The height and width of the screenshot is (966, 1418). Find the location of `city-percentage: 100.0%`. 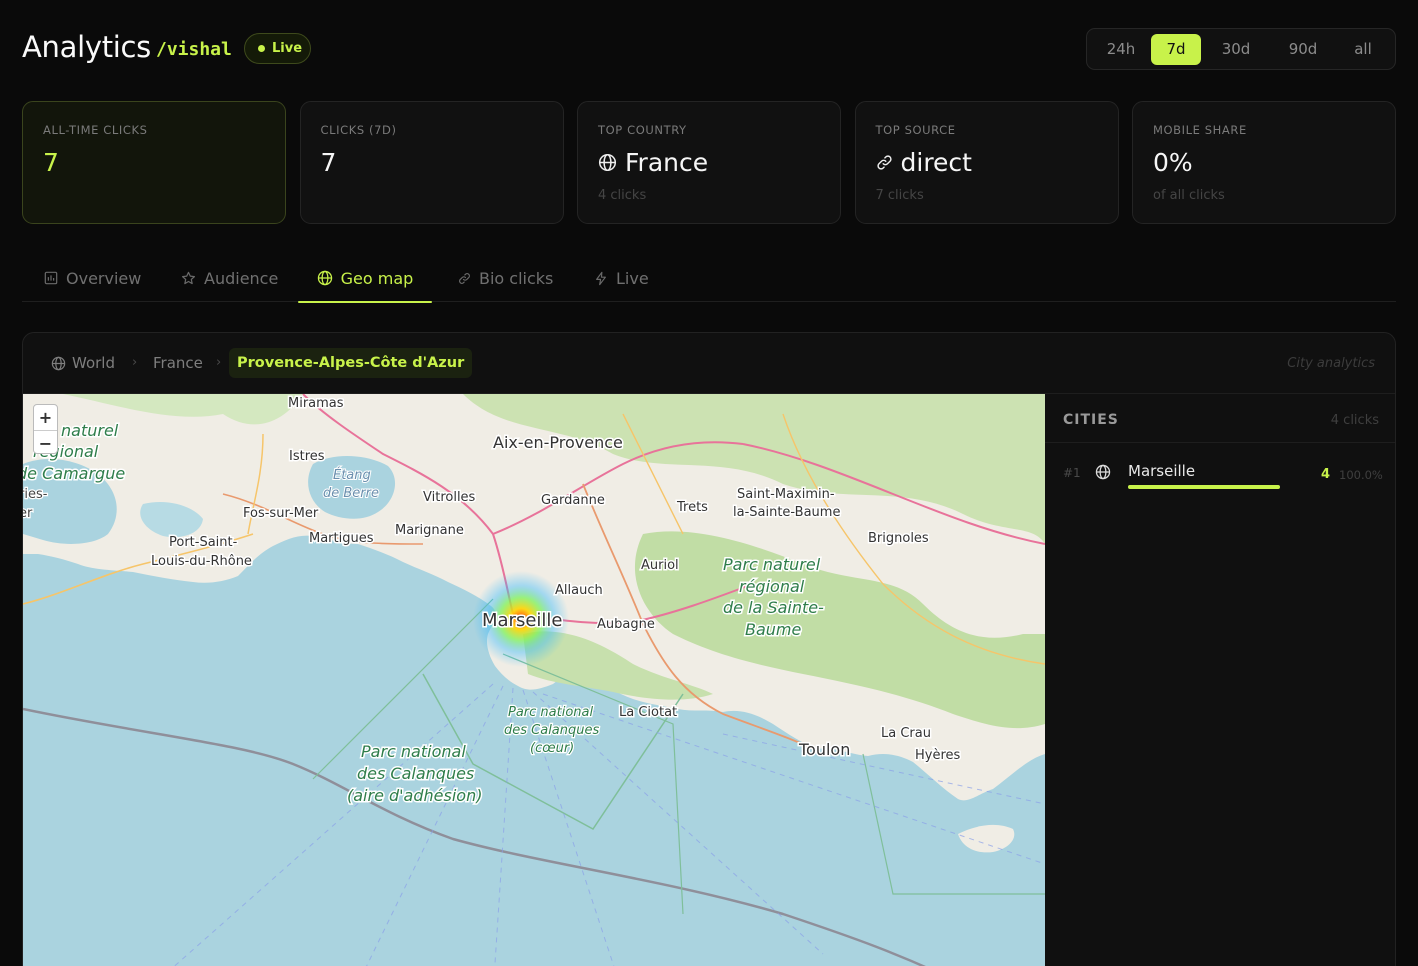

city-percentage: 100.0% is located at coordinates (1361, 475).